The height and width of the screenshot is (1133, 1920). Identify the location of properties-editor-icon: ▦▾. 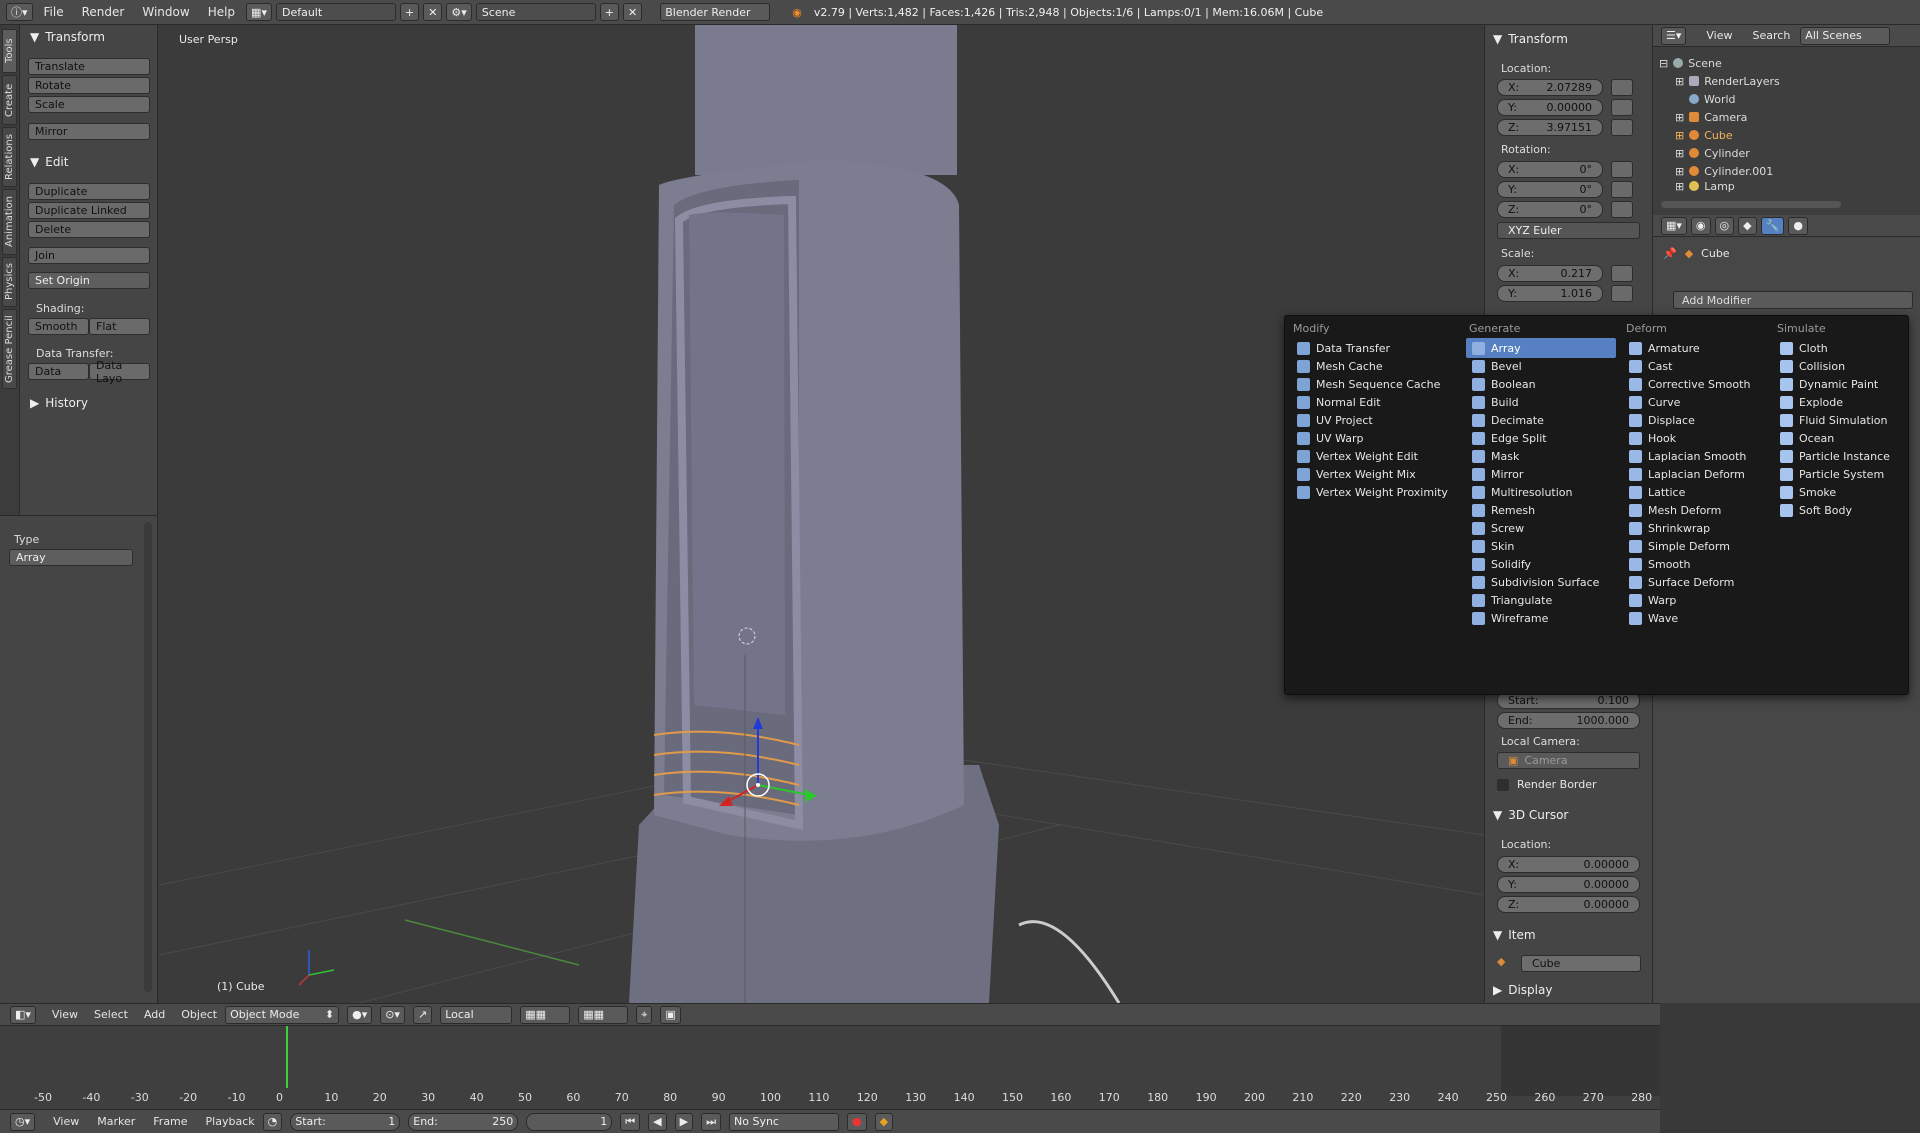
(1674, 225).